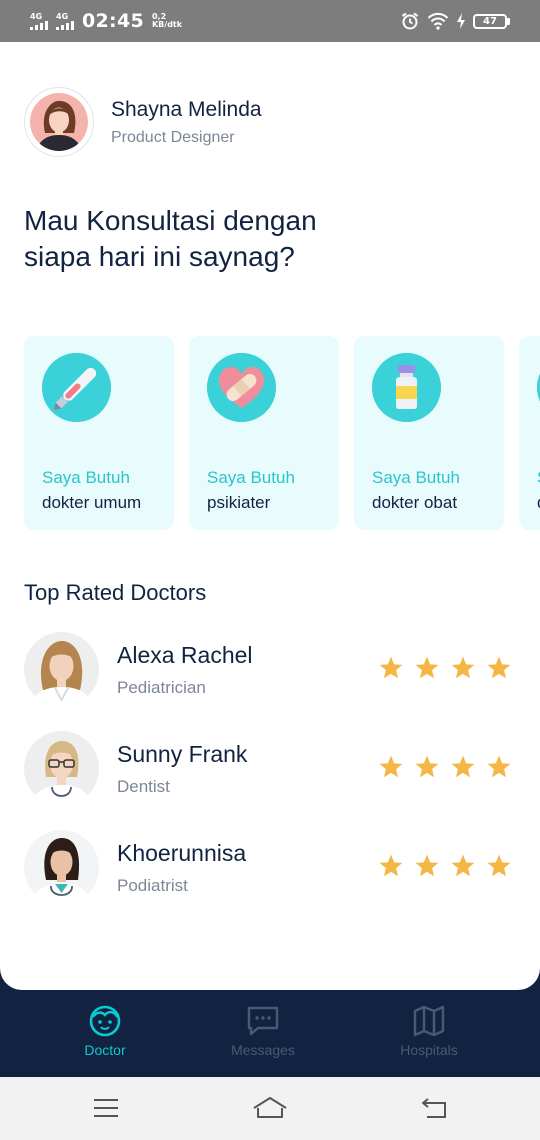  What do you see at coordinates (143, 786) in the screenshot?
I see `doctor-specialty: Dentist` at bounding box center [143, 786].